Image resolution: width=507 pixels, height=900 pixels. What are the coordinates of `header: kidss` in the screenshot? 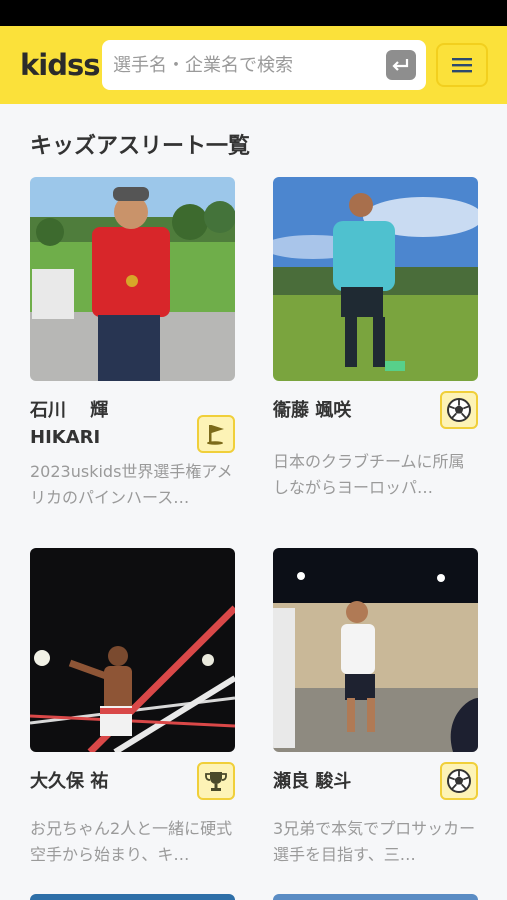 It's located at (253, 65).